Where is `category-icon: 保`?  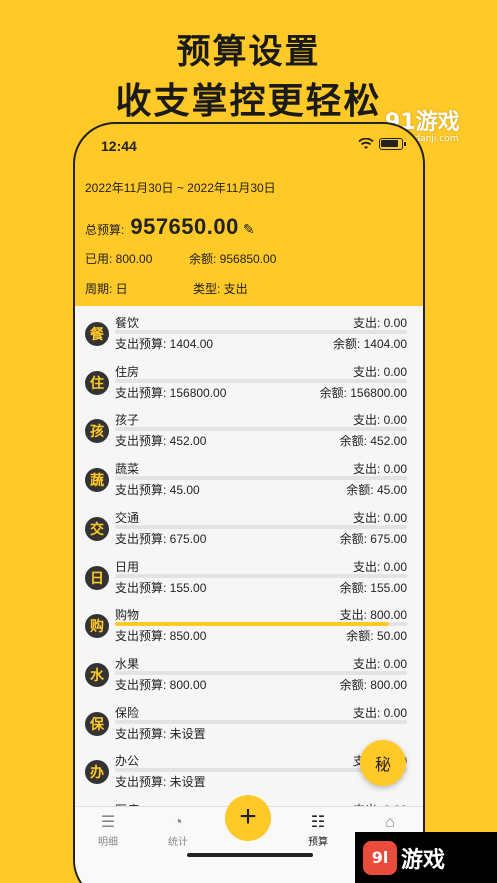
category-icon: 保 is located at coordinates (97, 723).